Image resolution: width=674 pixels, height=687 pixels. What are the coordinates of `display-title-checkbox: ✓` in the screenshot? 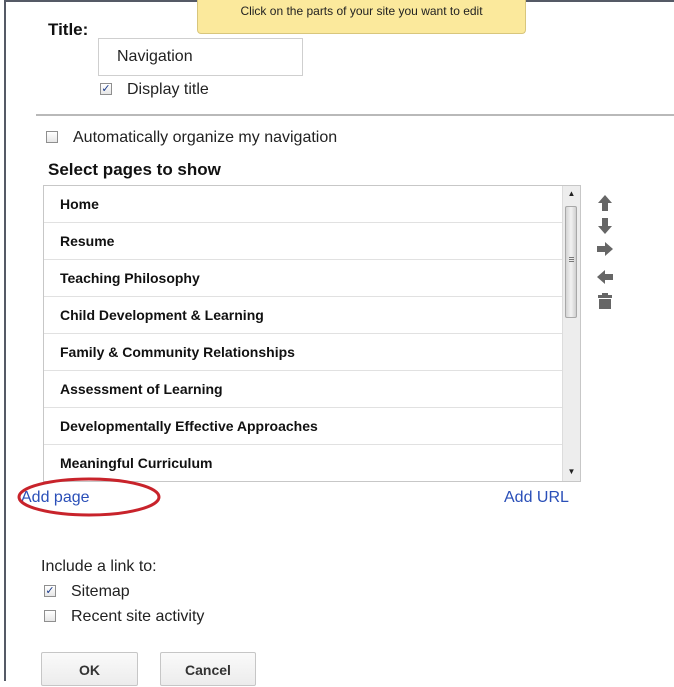 It's located at (106, 89).